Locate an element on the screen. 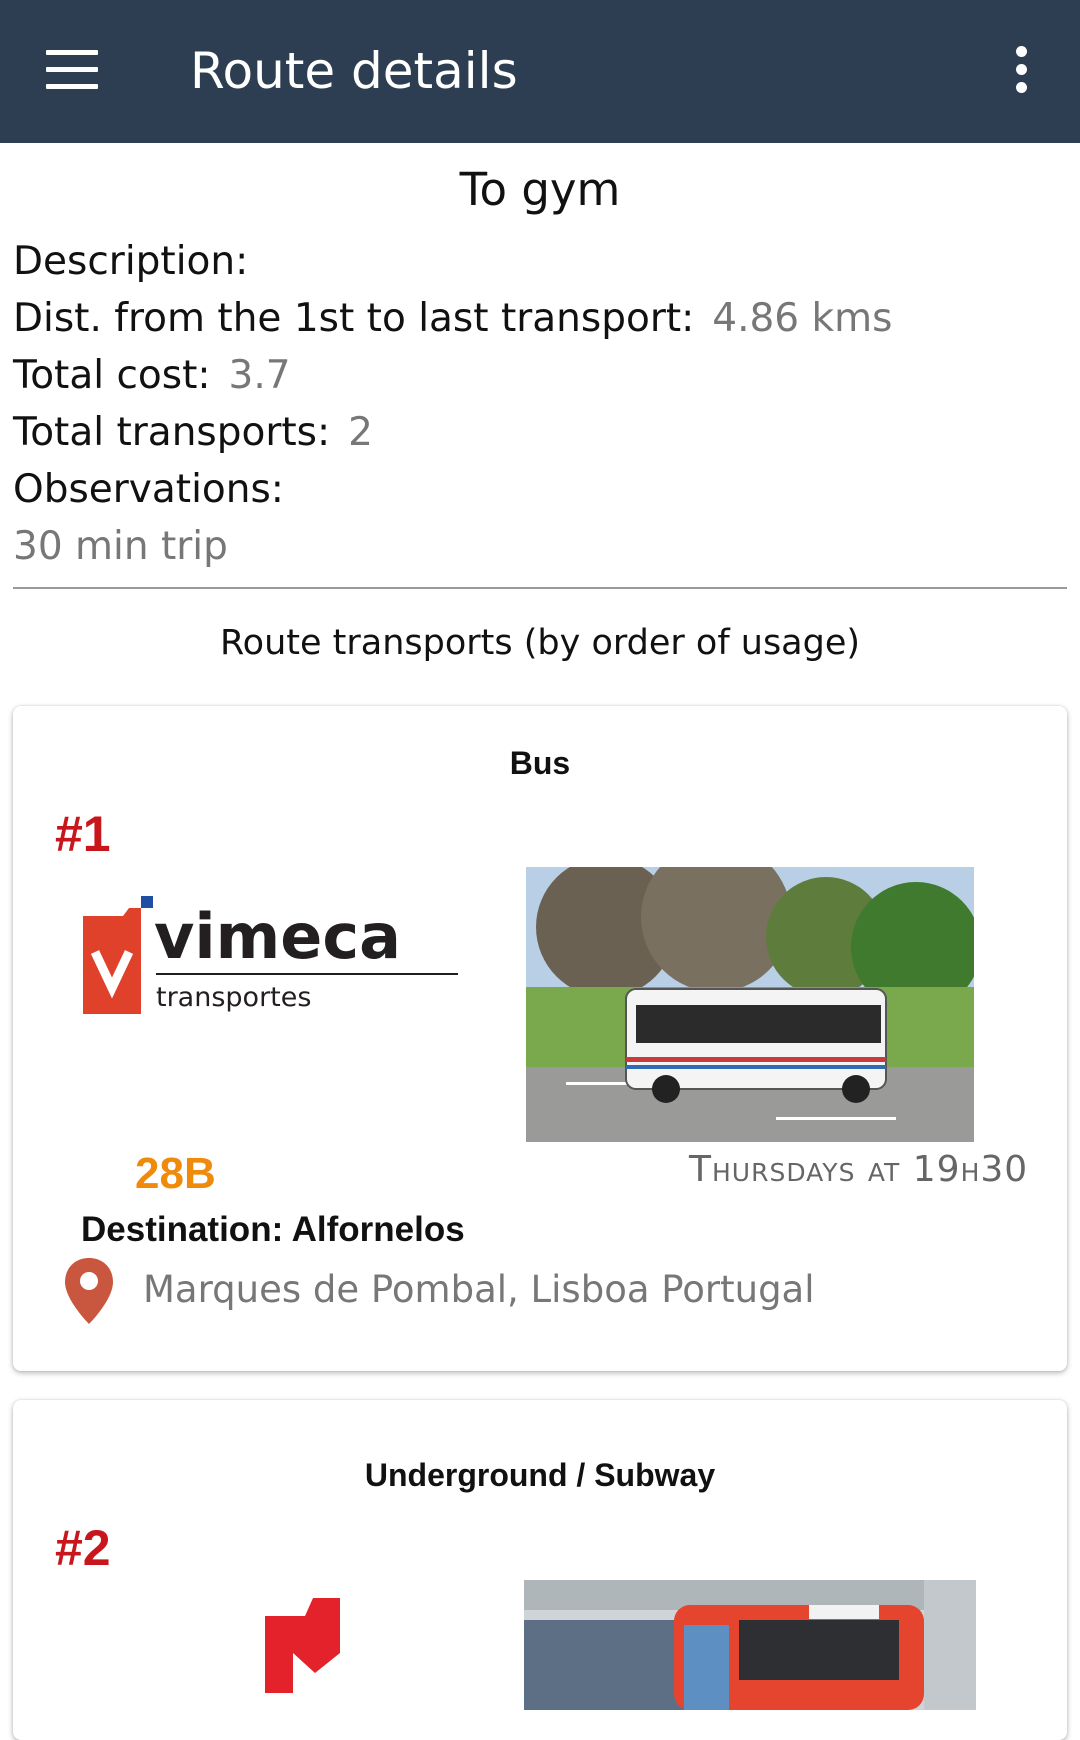 This screenshot has height=1740, width=1080. transports-row: Total transports: 2 is located at coordinates (193, 433).